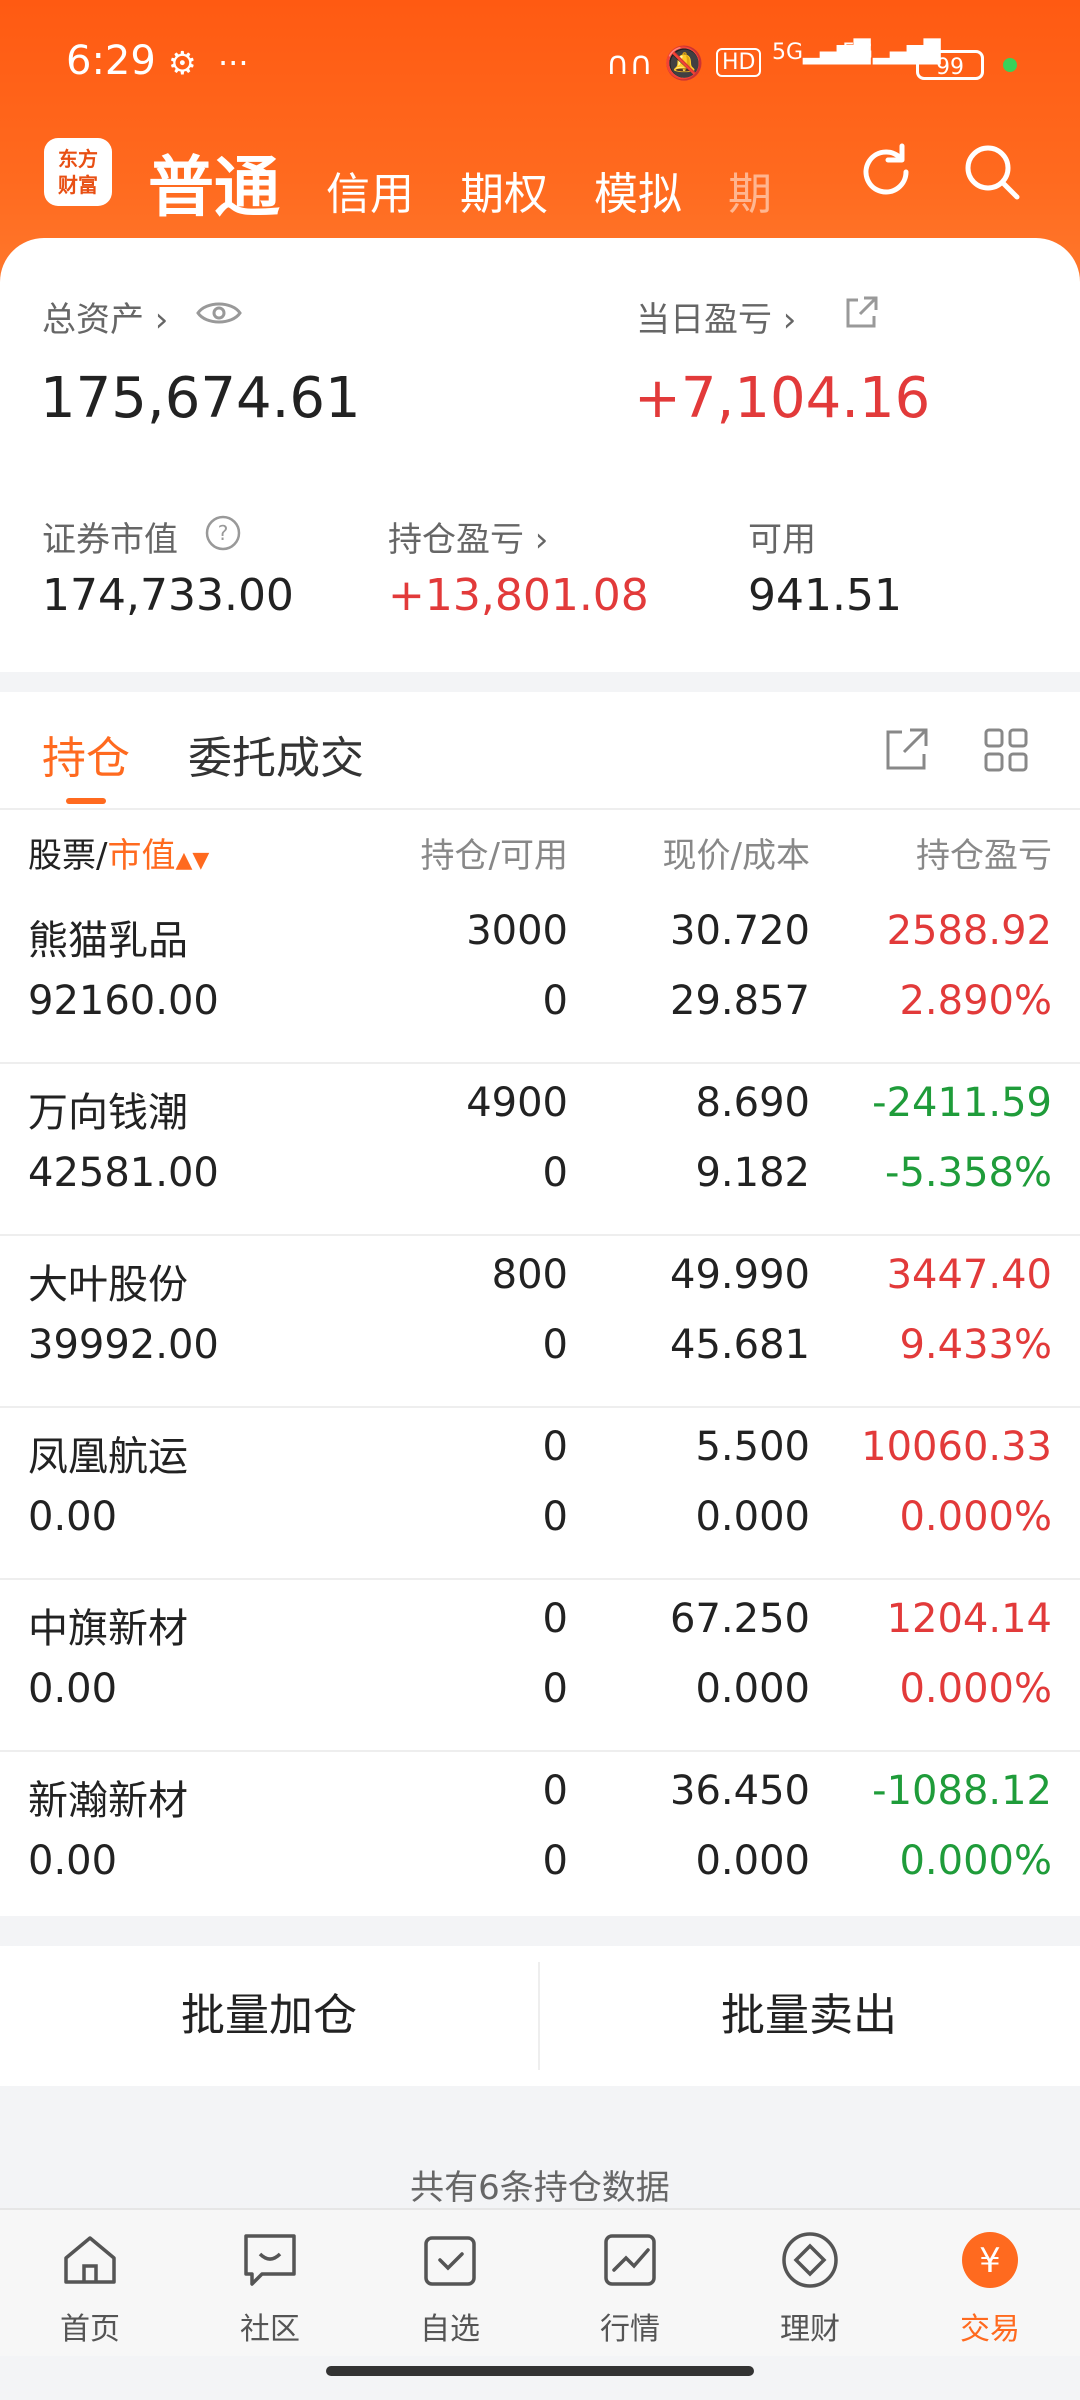 This screenshot has width=1080, height=2400. What do you see at coordinates (969, 1619) in the screenshot?
I see `stock-pnl: 1204.14` at bounding box center [969, 1619].